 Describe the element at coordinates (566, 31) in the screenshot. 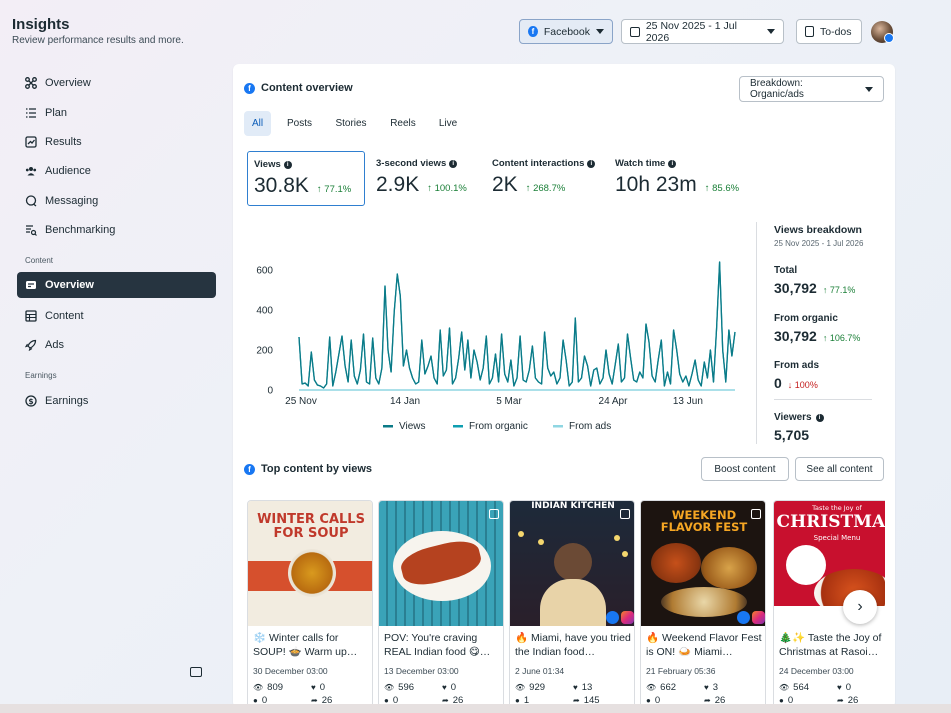

I see `platform-selector: f Facebook` at that location.